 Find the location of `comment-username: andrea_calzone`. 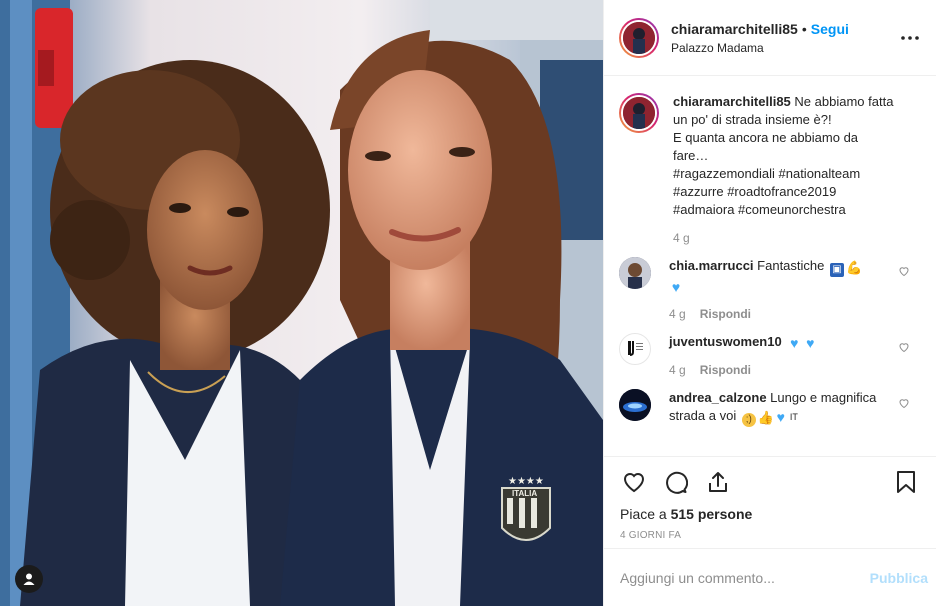

comment-username: andrea_calzone is located at coordinates (718, 397).